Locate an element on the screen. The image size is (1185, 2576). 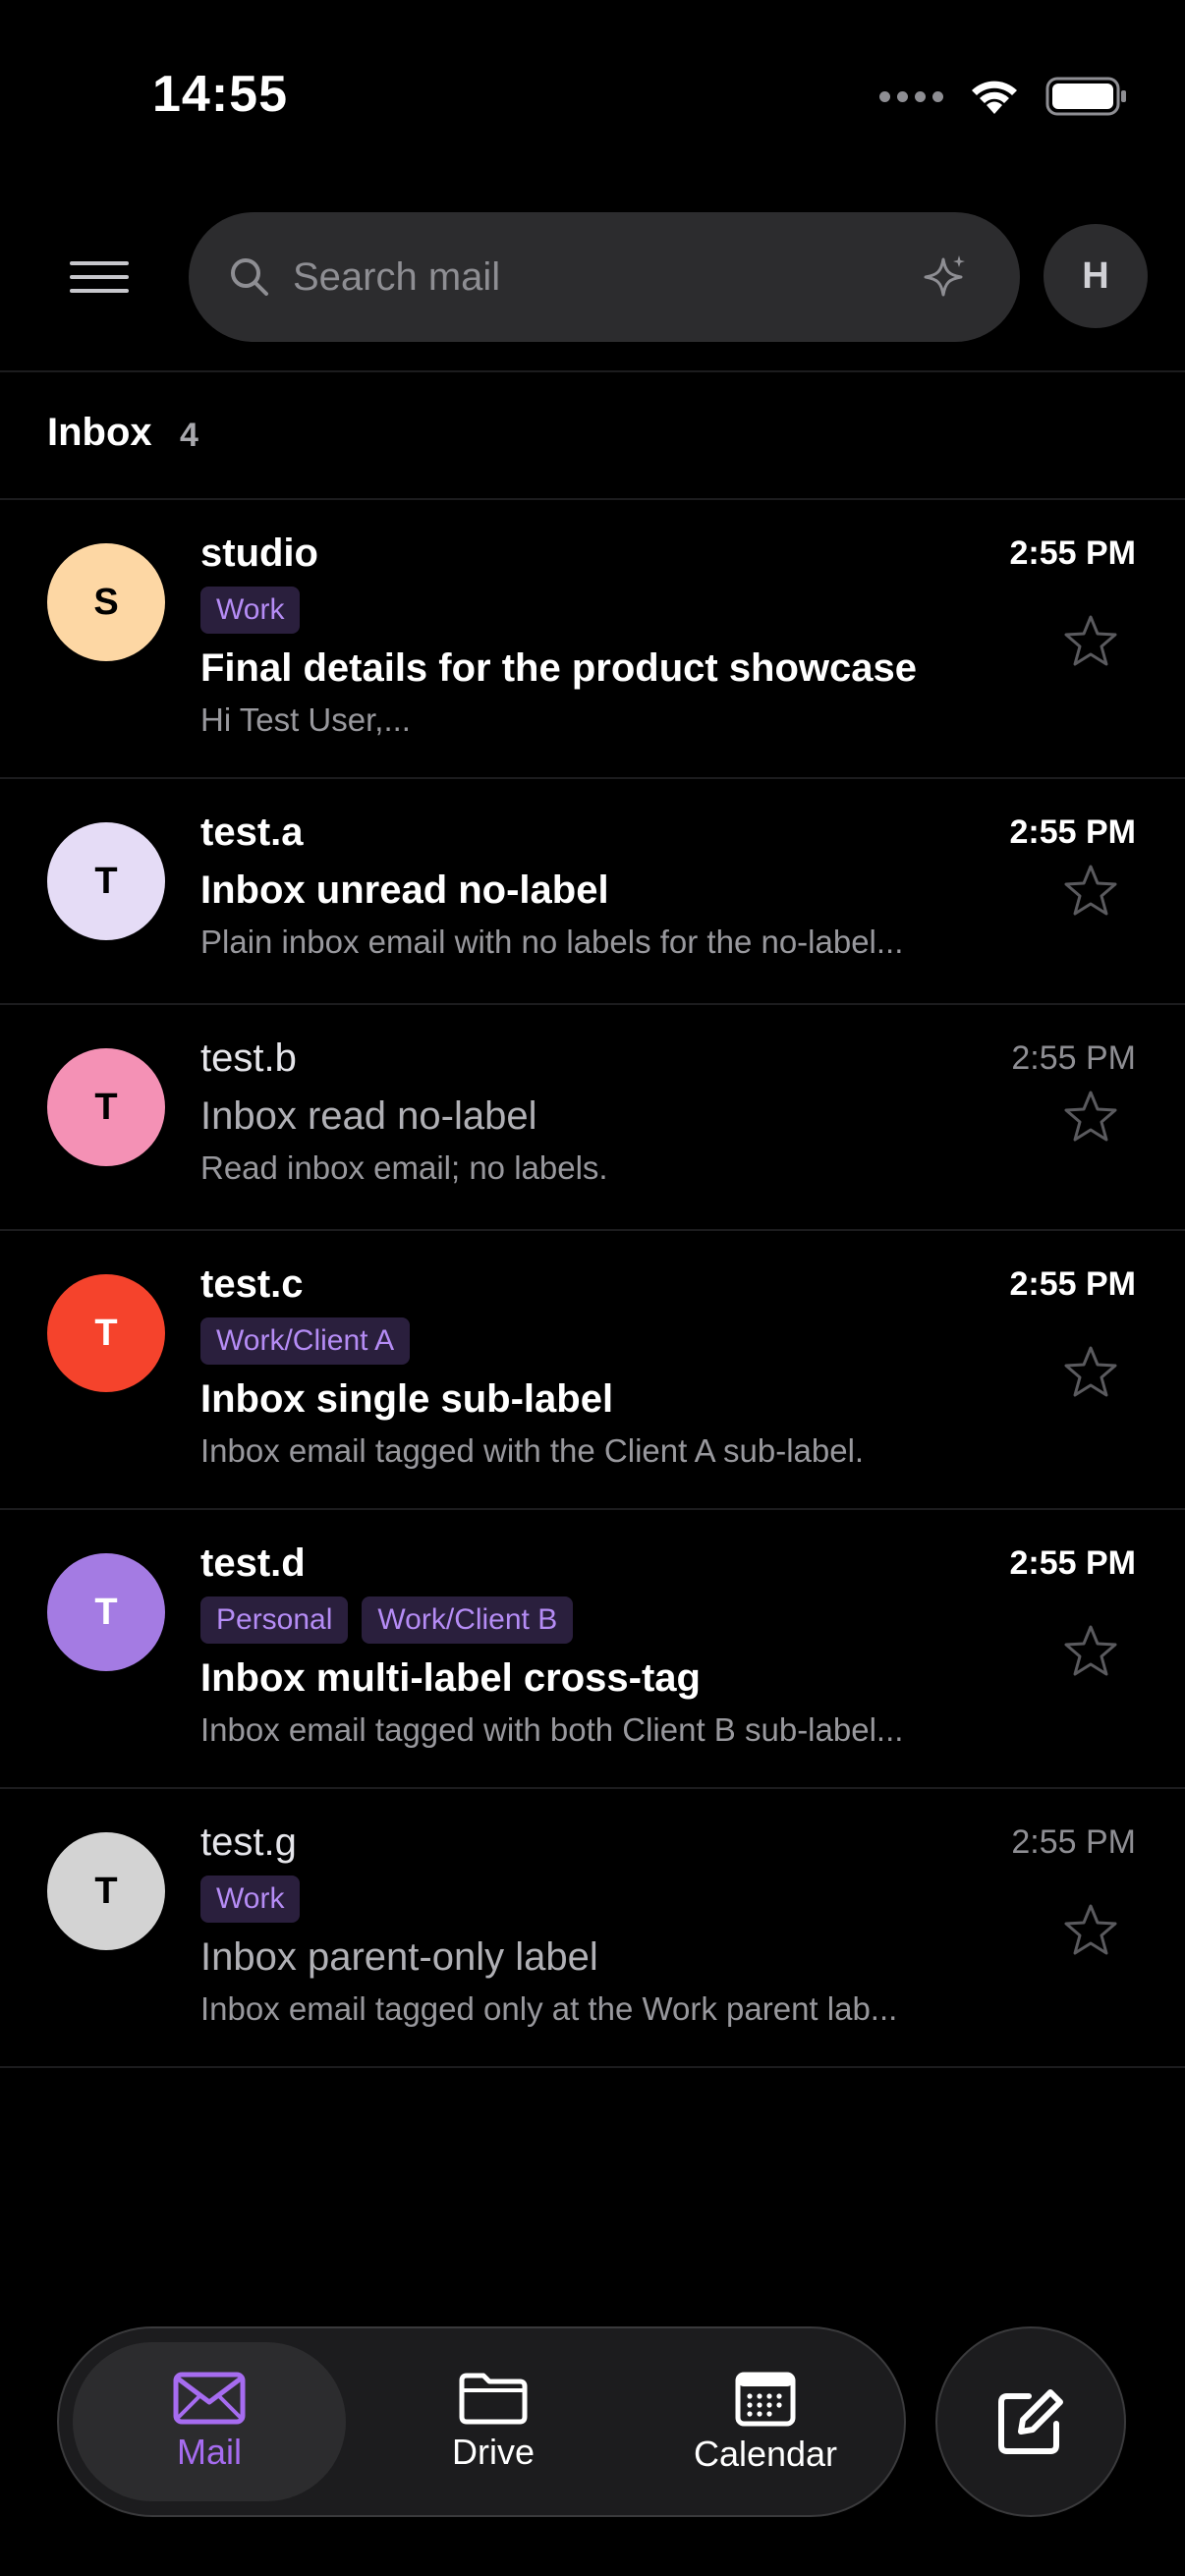
status-time: 14:55 is located at coordinates (220, 94).